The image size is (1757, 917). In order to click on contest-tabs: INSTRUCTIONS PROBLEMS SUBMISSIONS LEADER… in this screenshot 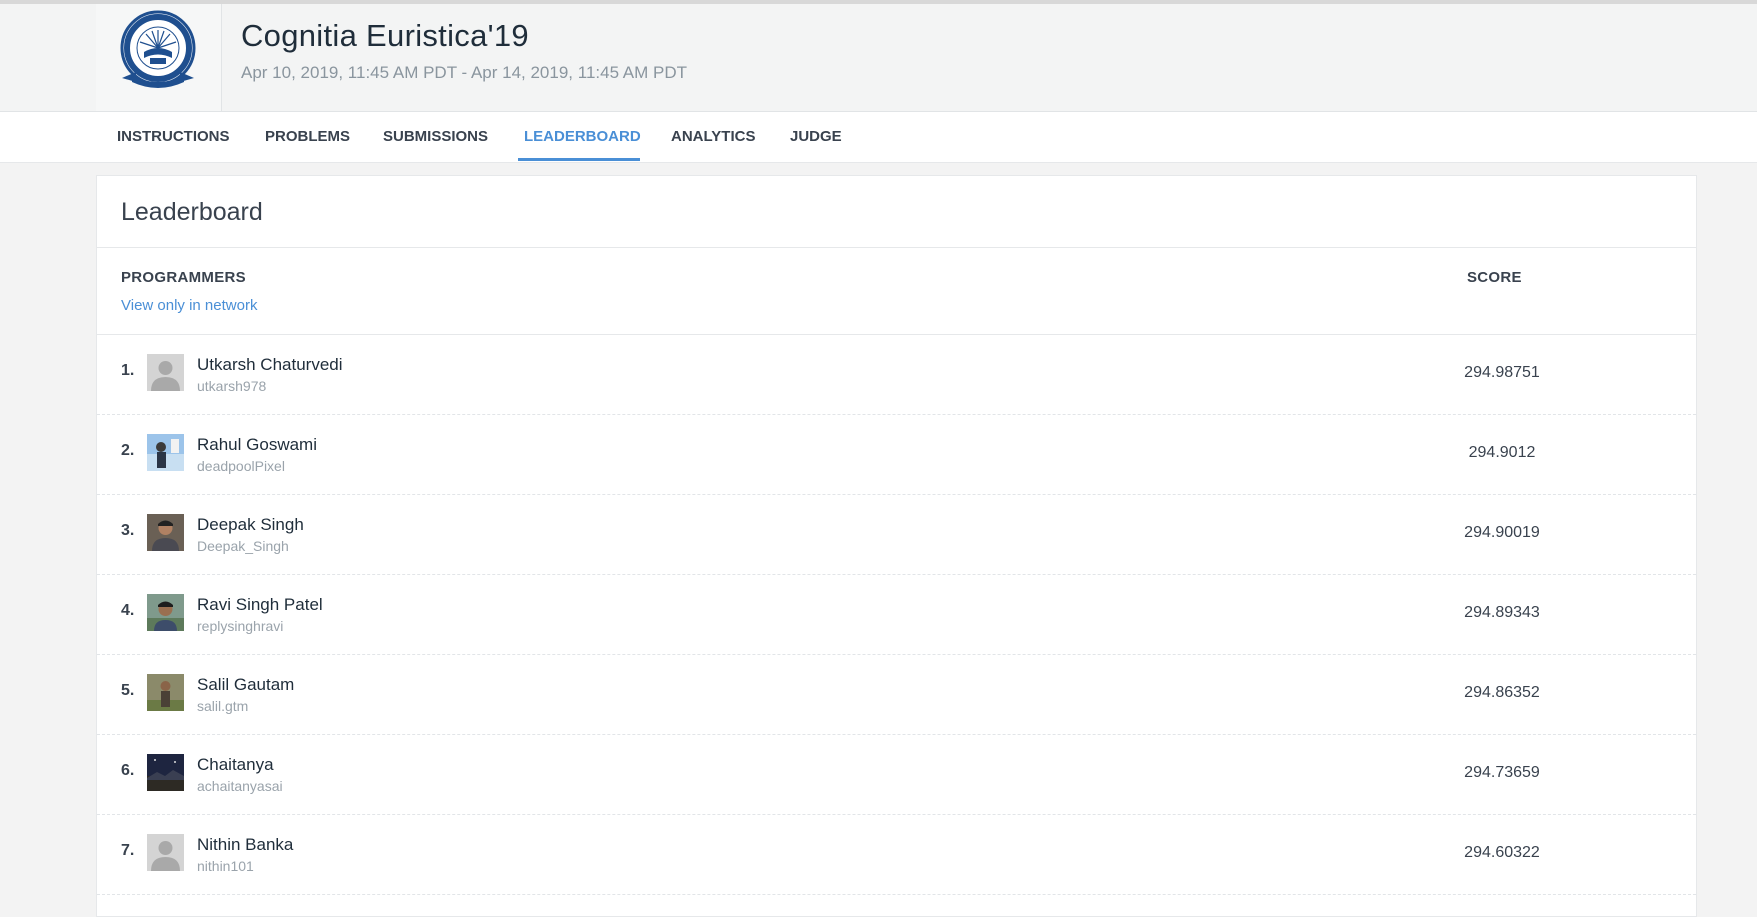, I will do `click(878, 137)`.